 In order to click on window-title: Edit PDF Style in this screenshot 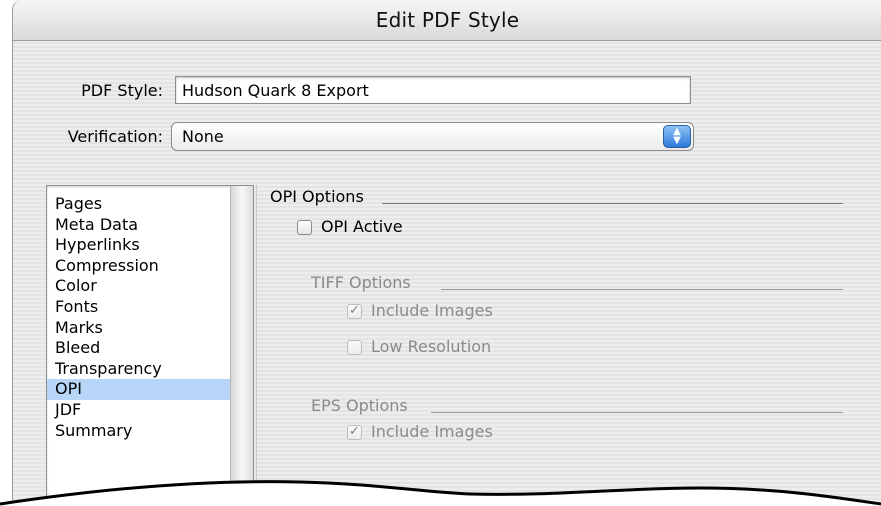, I will do `click(447, 20)`.